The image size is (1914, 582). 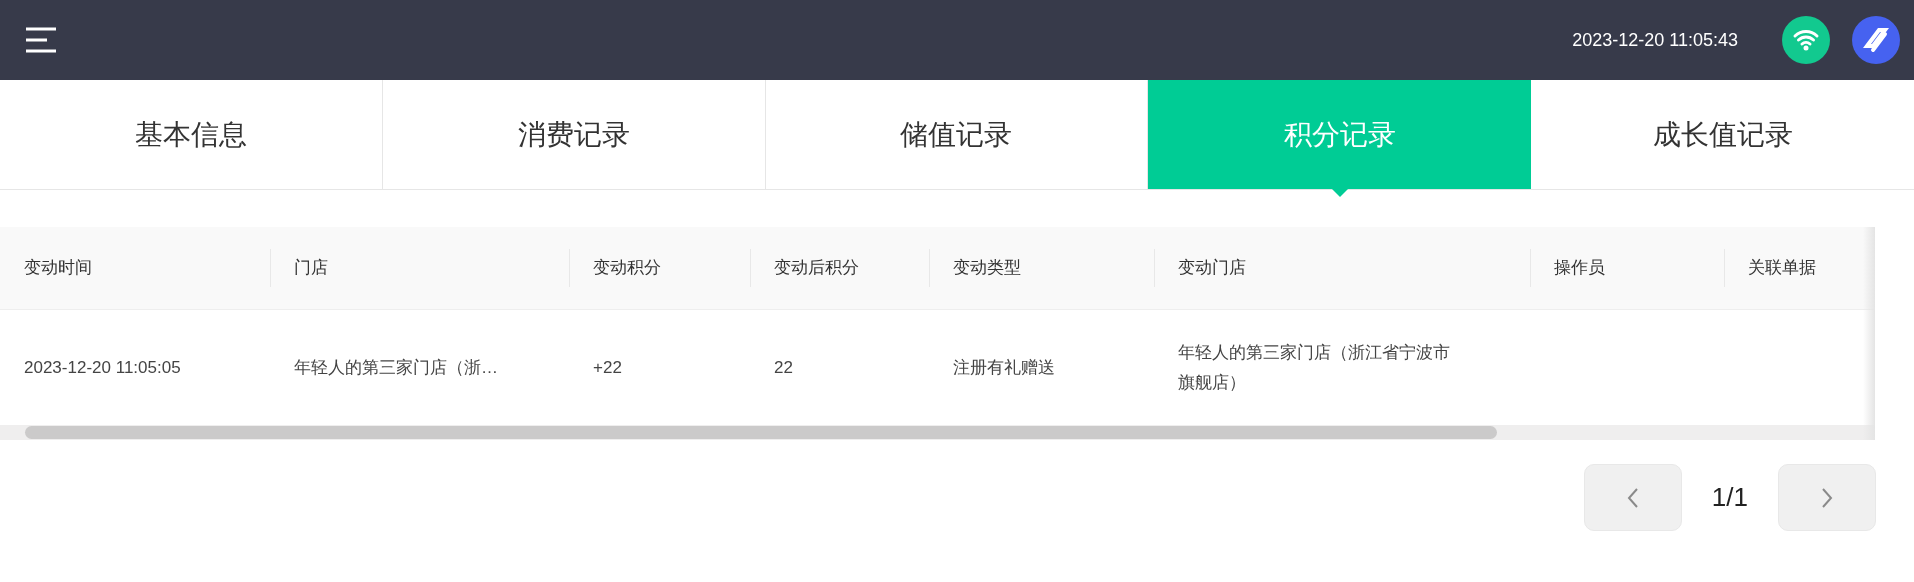 What do you see at coordinates (1212, 268) in the screenshot?
I see `column-header: 变动门店` at bounding box center [1212, 268].